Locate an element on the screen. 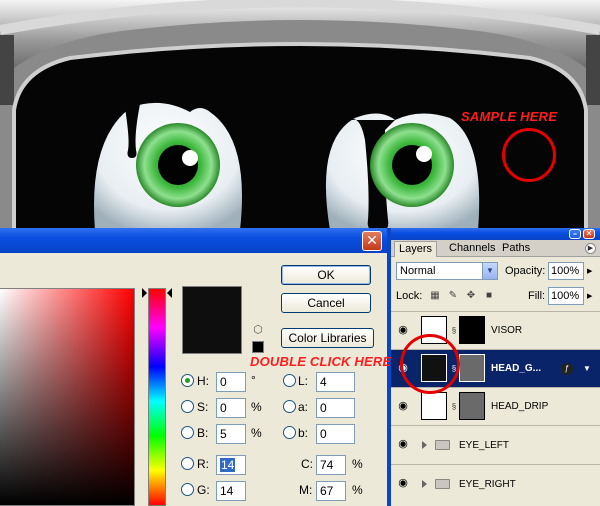  layers-panel-titlebar: ✕ – is located at coordinates (495, 234).